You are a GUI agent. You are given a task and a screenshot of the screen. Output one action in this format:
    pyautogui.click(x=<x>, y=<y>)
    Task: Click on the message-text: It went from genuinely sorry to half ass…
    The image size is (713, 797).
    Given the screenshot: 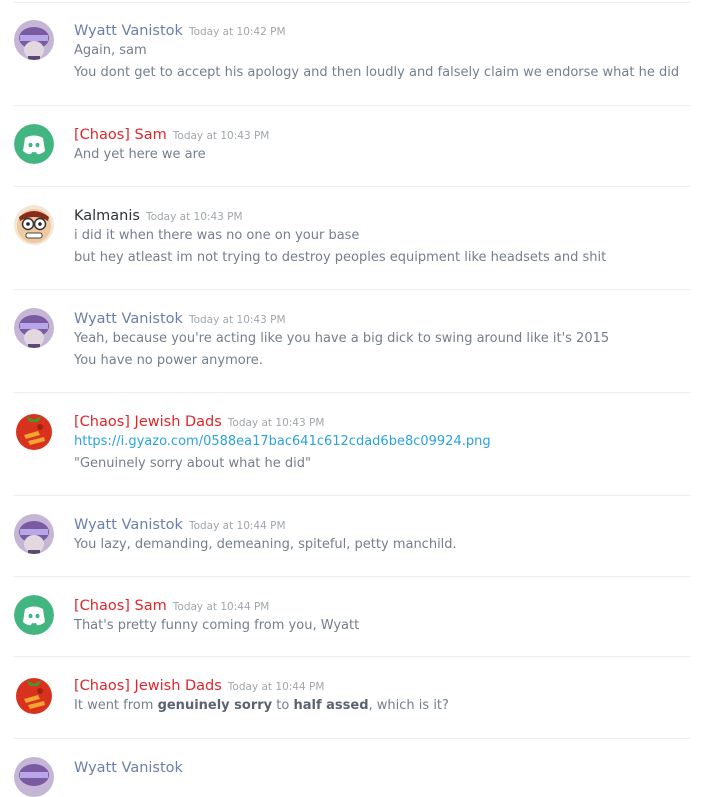 What is the action you would take?
    pyautogui.click(x=261, y=705)
    